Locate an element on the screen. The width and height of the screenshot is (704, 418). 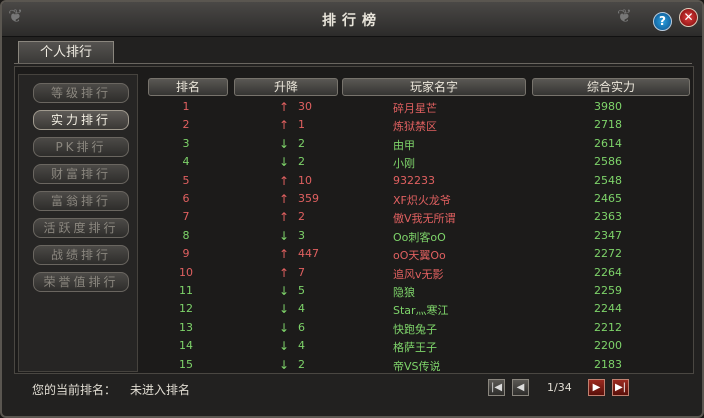
power-cell: 2212 is located at coordinates (608, 327).